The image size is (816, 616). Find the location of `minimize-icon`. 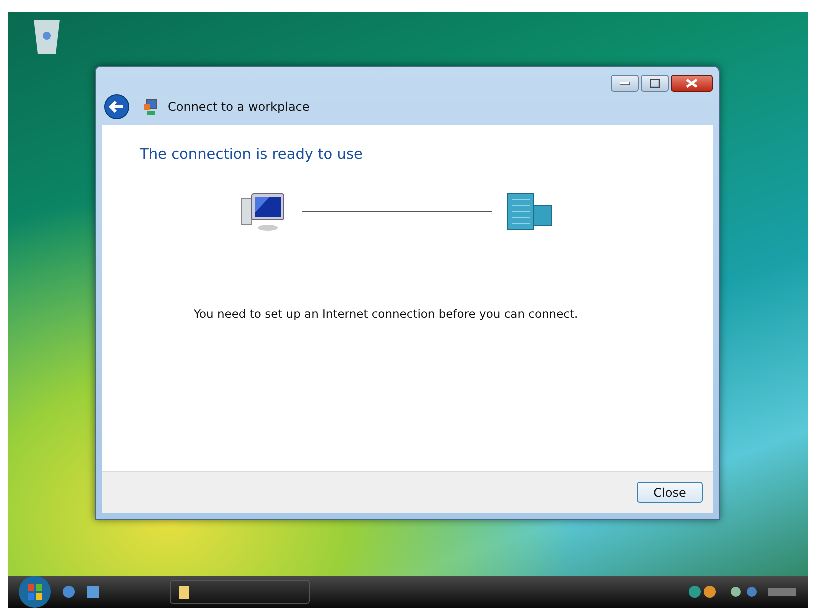

minimize-icon is located at coordinates (625, 84).